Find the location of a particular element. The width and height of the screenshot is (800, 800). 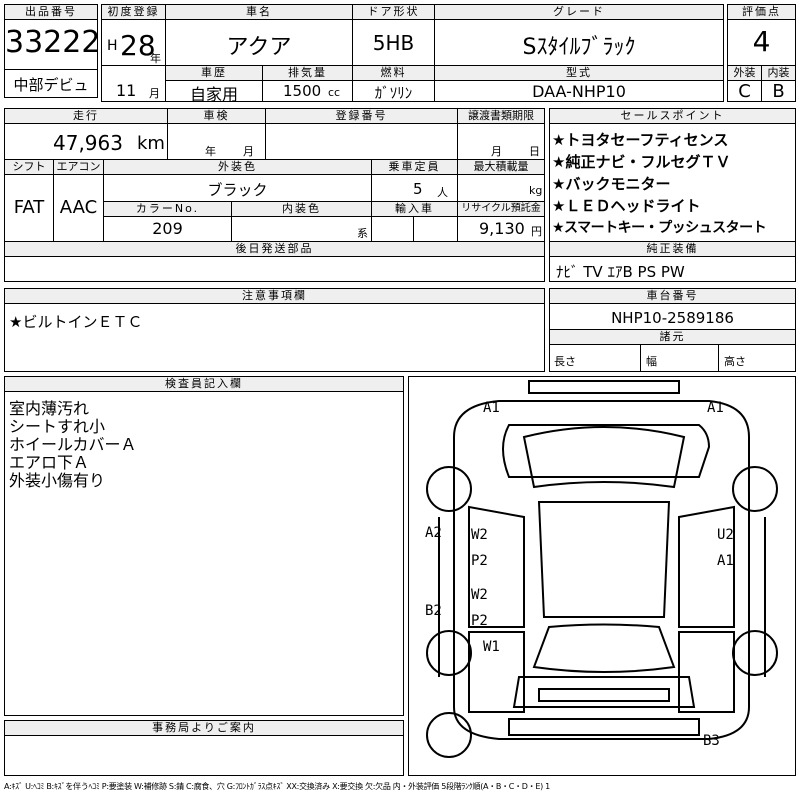

car-name-label: 車名 is located at coordinates (259, 12).